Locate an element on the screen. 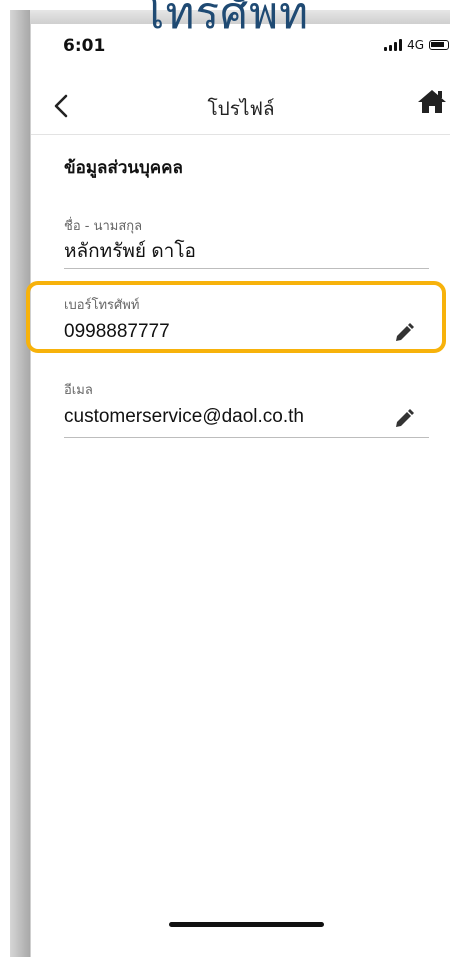  name-label: ชื่อ - นามสกุล is located at coordinates (103, 226).